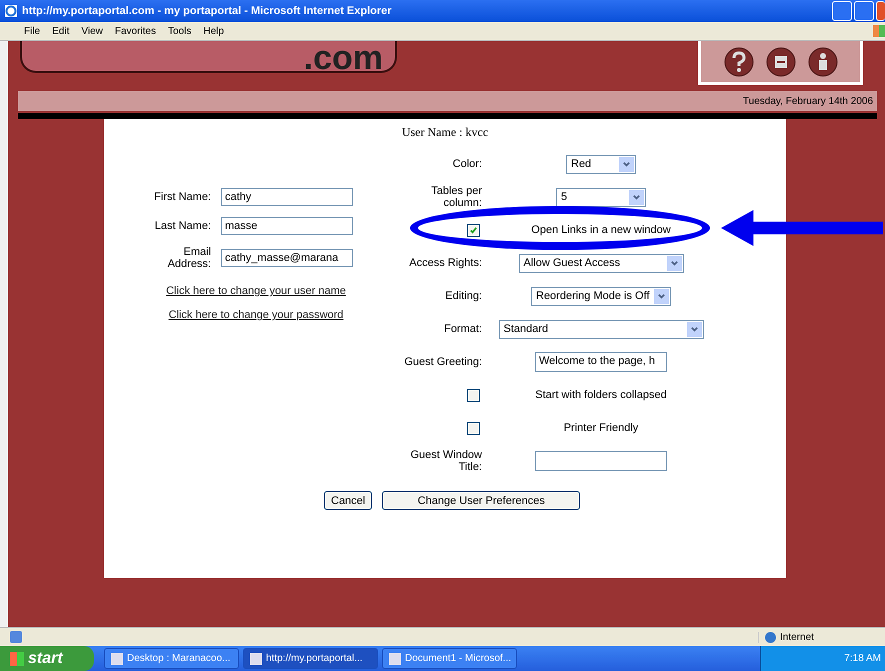 The height and width of the screenshot is (671, 885). I want to click on field-label: Guest Window Title:, so click(445, 461).